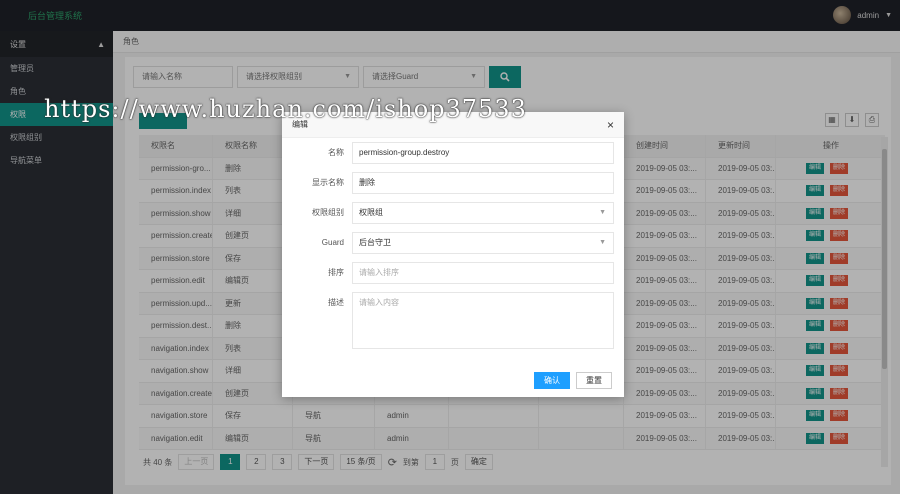 Image resolution: width=900 pixels, height=494 pixels. I want to click on field-row-group: 权限组别 权限组 ▼, so click(453, 213).